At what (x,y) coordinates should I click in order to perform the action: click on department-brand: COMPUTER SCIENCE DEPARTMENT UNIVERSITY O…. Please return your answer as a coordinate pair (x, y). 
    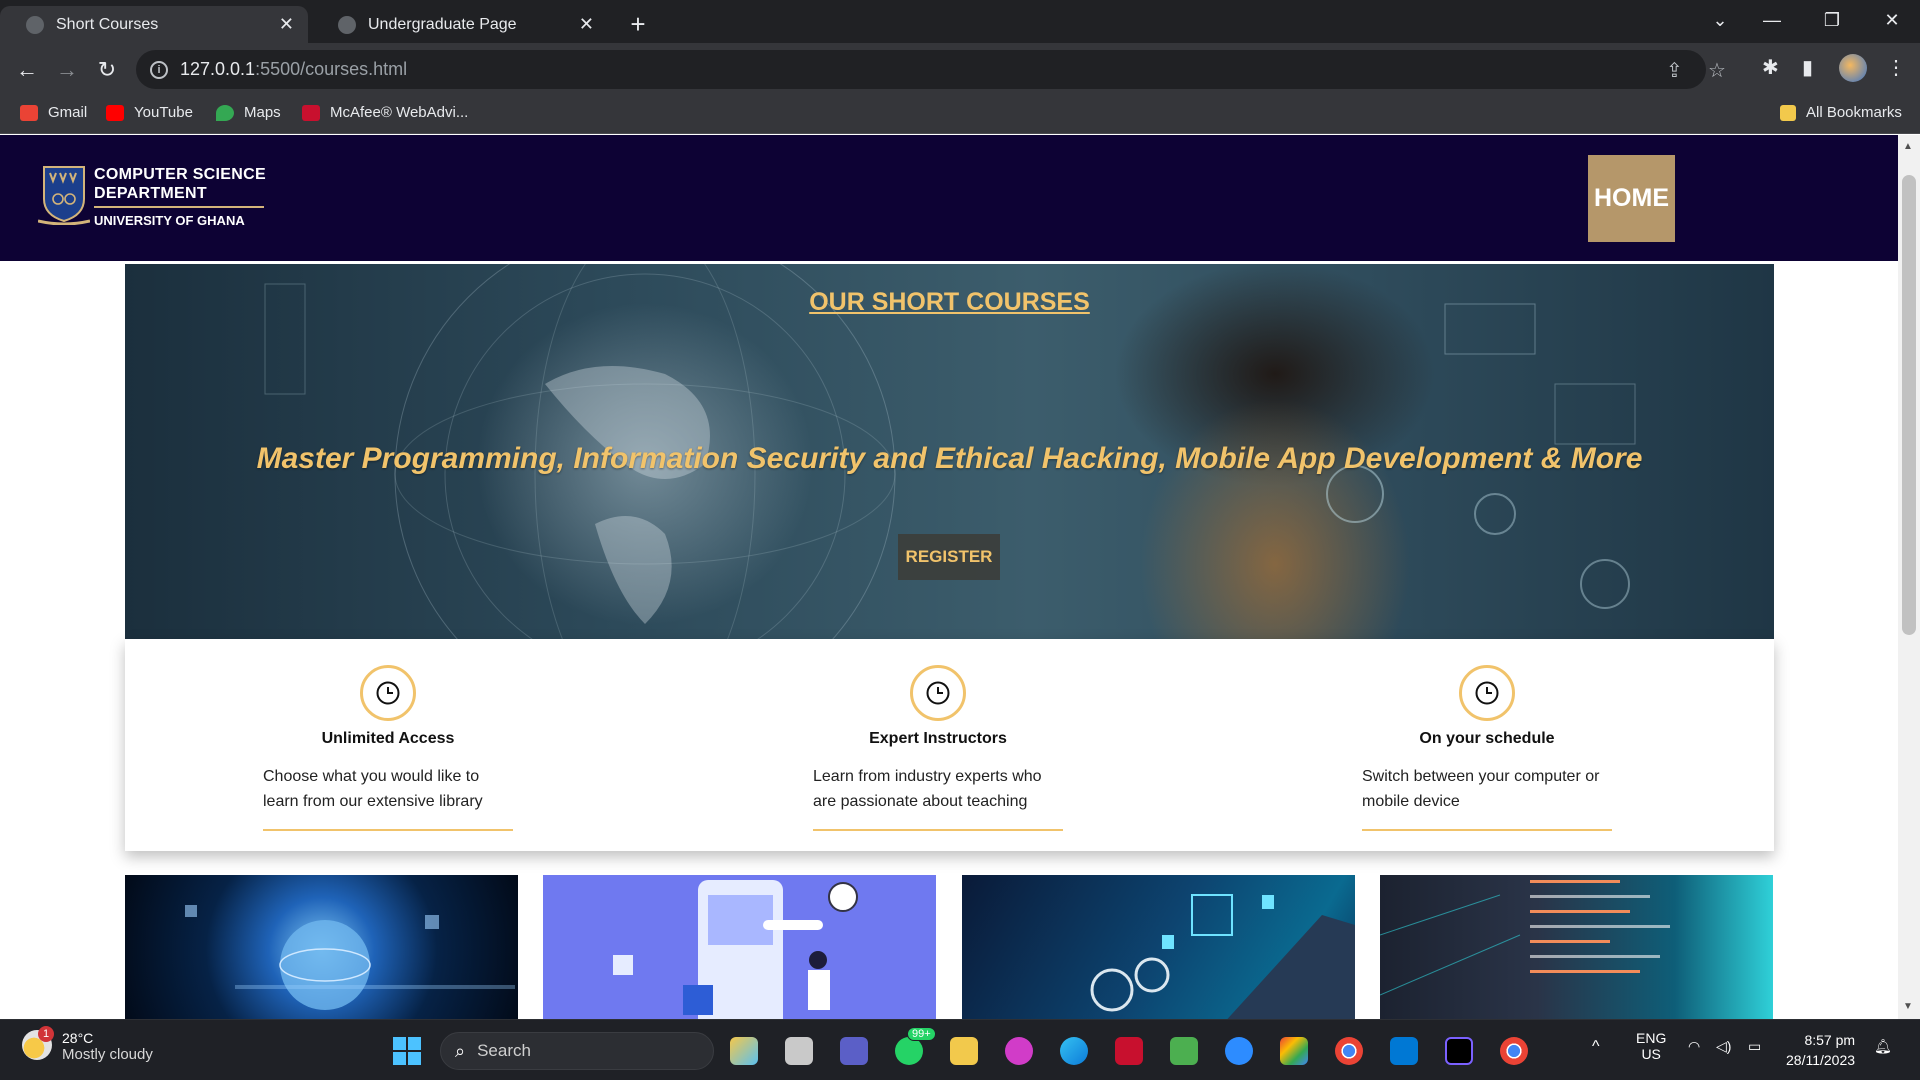
    Looking at the image, I should click on (180, 196).